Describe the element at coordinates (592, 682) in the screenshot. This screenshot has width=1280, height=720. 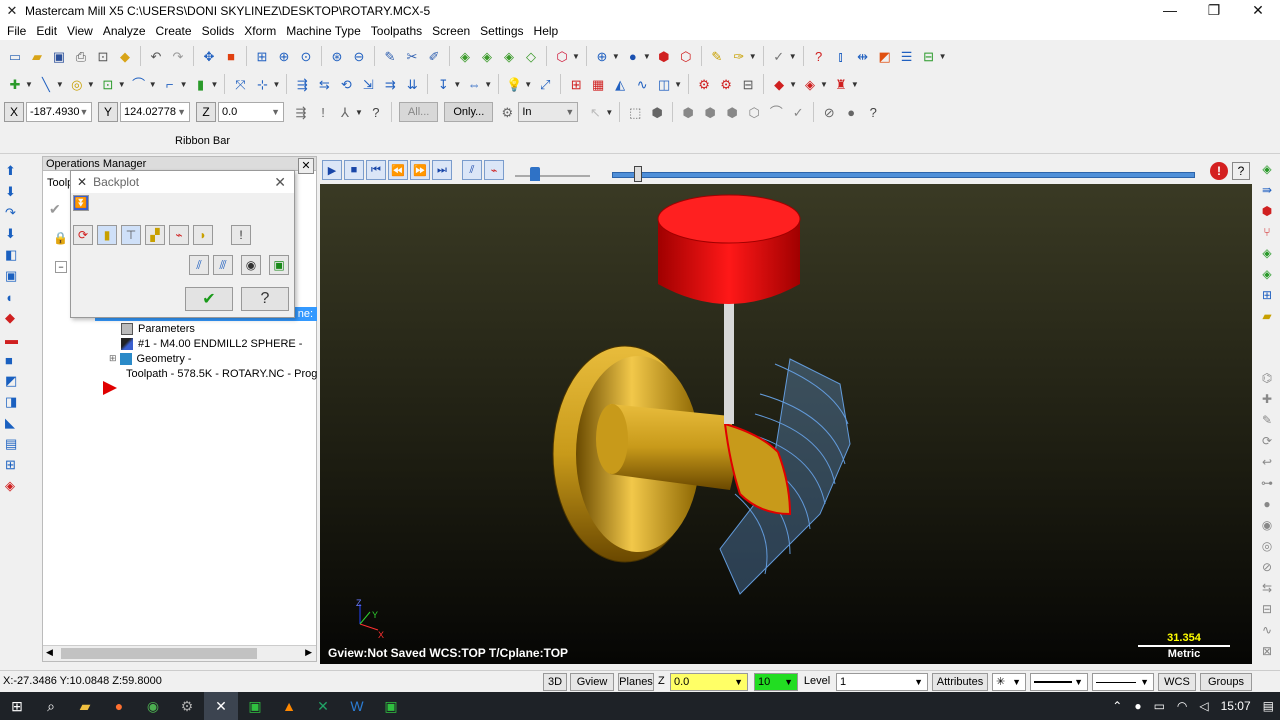
I see `gview-button: Gview` at that location.